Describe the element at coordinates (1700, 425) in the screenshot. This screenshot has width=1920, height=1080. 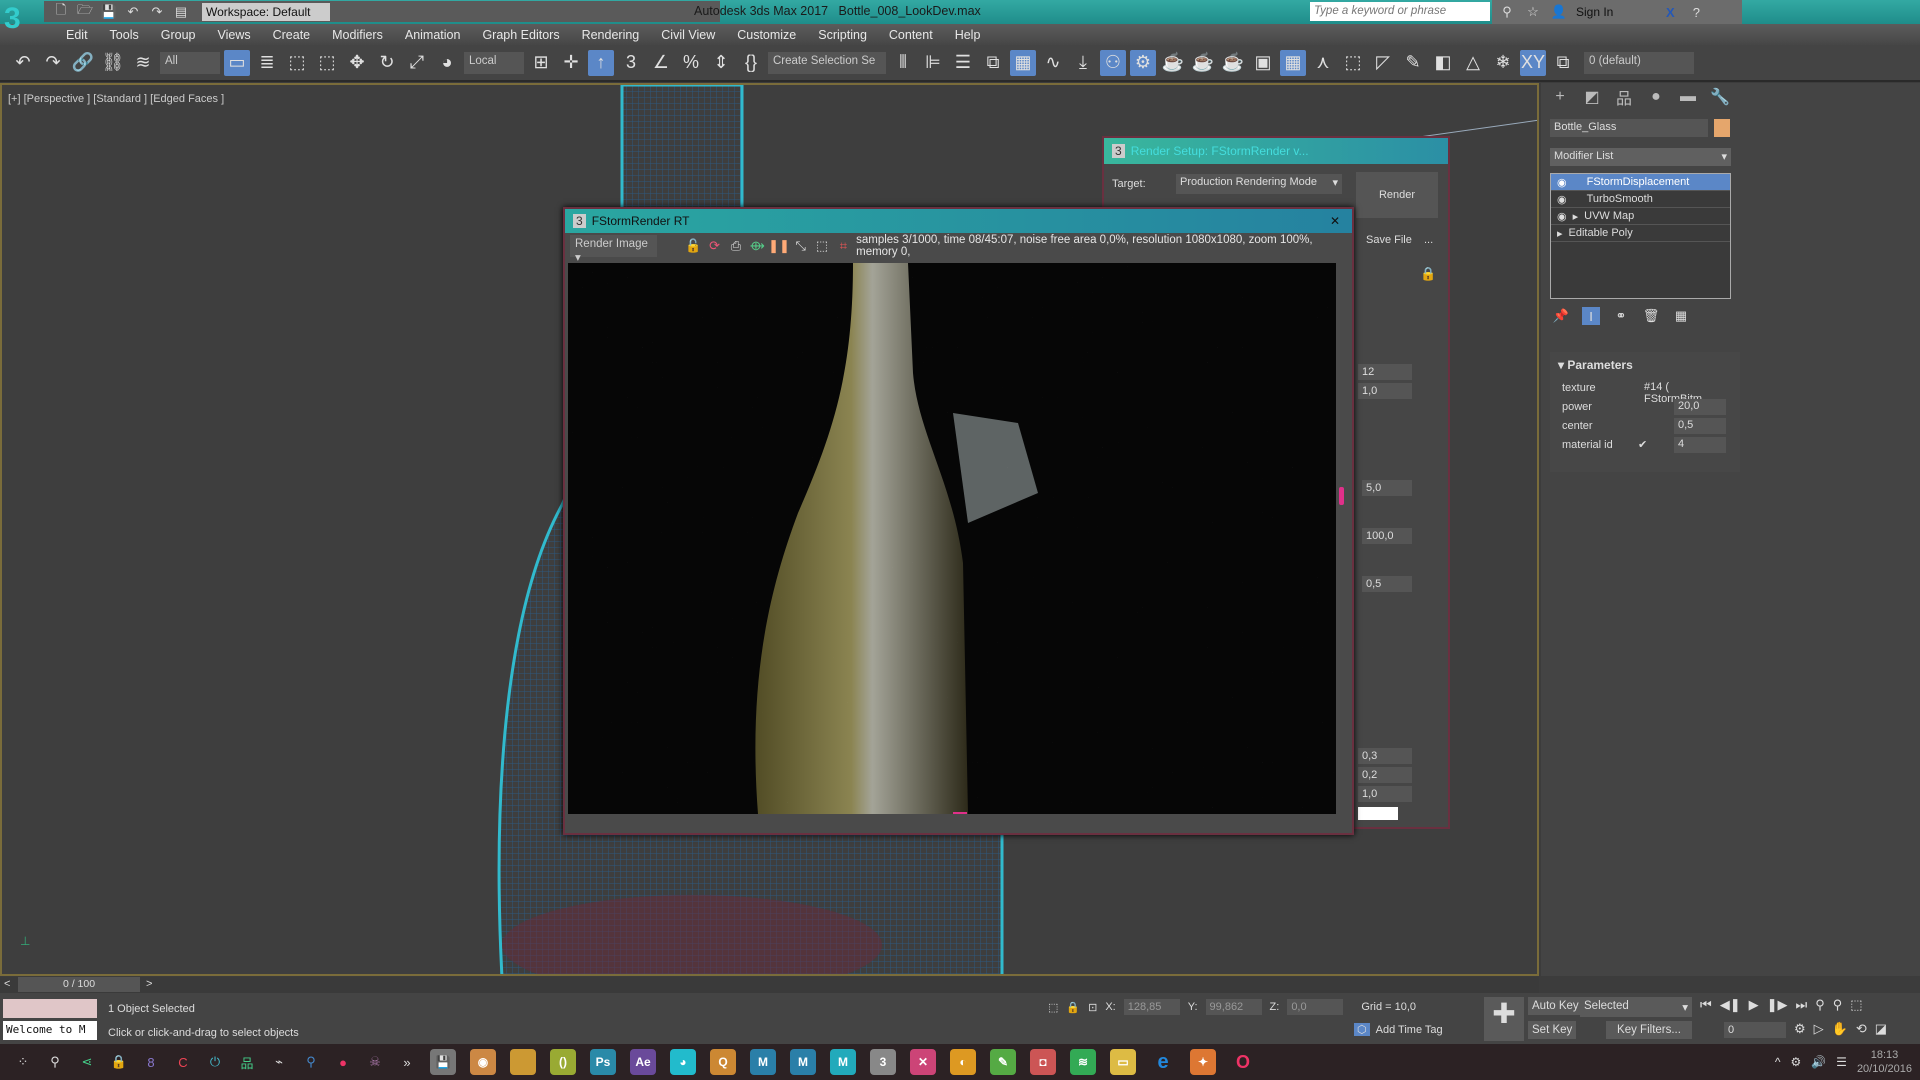
I see `center-spinner: 0,5` at that location.